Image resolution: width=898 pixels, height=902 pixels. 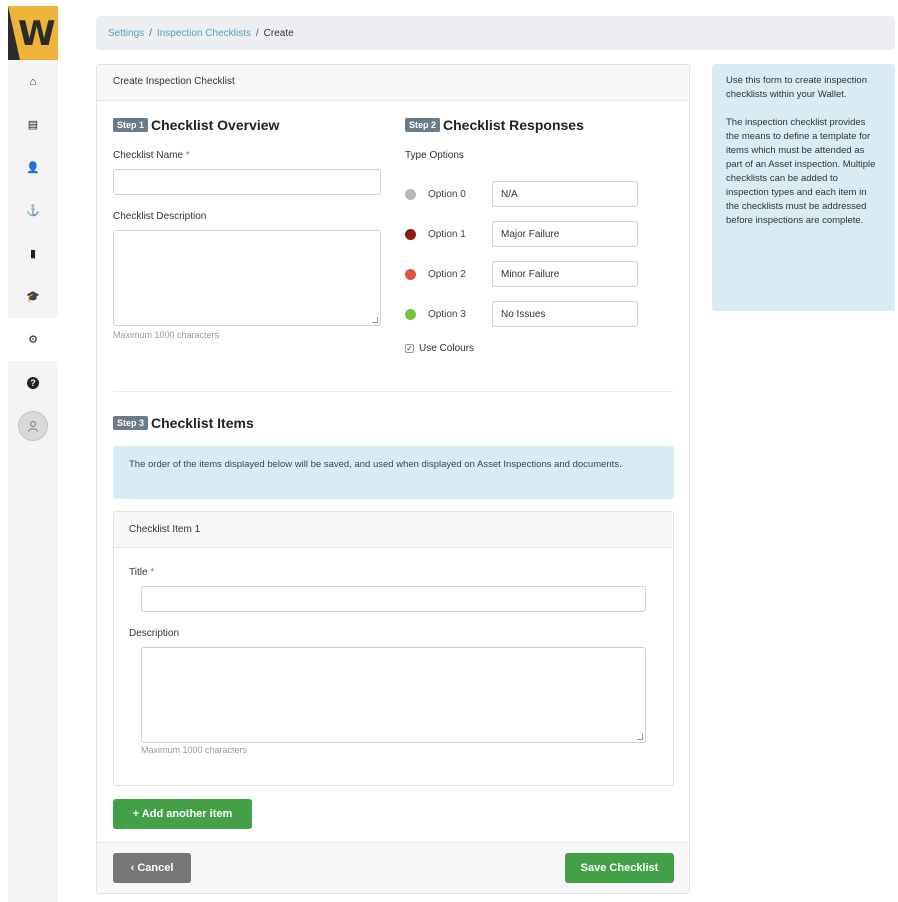 I want to click on use-colours-checkbox: ✓, so click(x=409, y=348).